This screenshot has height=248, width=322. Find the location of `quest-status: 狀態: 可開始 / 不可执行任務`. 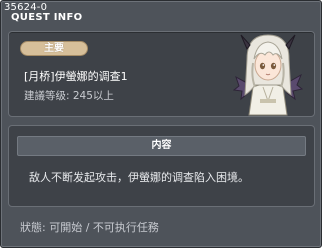

quest-status: 狀態: 可開始 / 不可执行任務 is located at coordinates (89, 227).